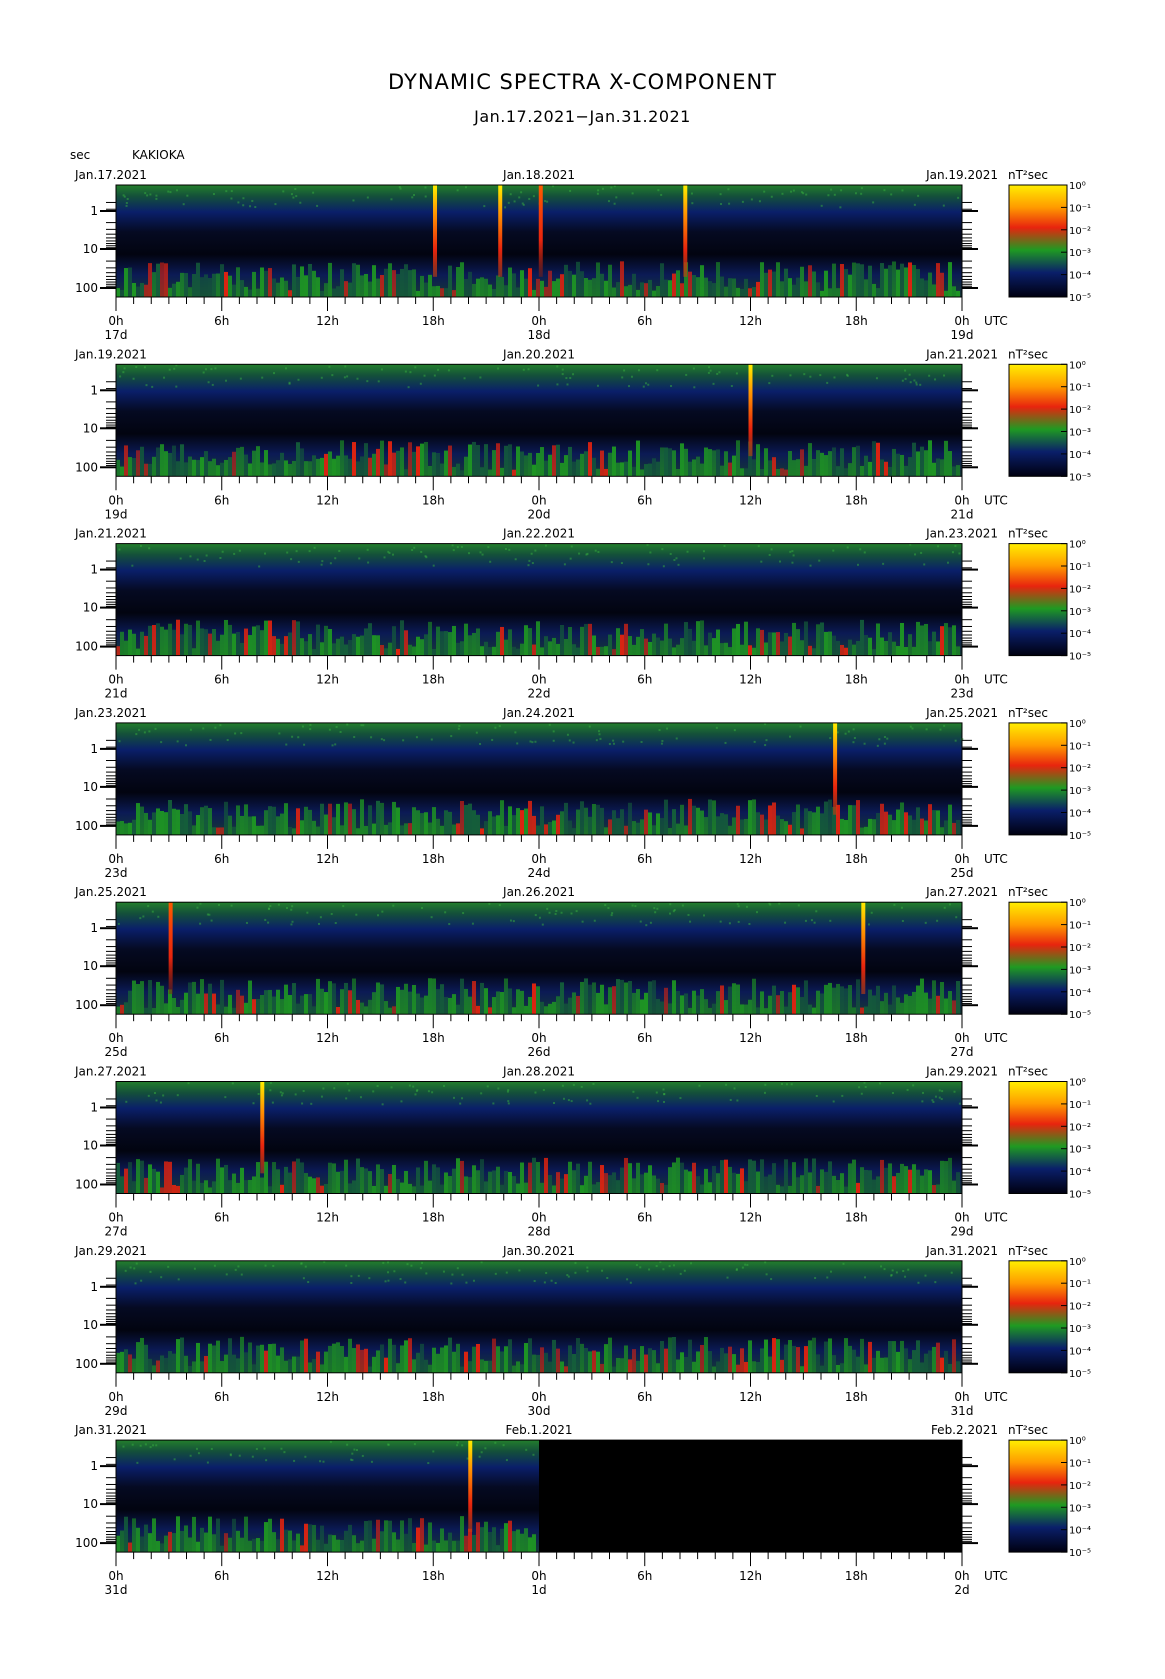  Describe the element at coordinates (961, 321) in the screenshot. I see `x-tick-label: 0h` at that location.